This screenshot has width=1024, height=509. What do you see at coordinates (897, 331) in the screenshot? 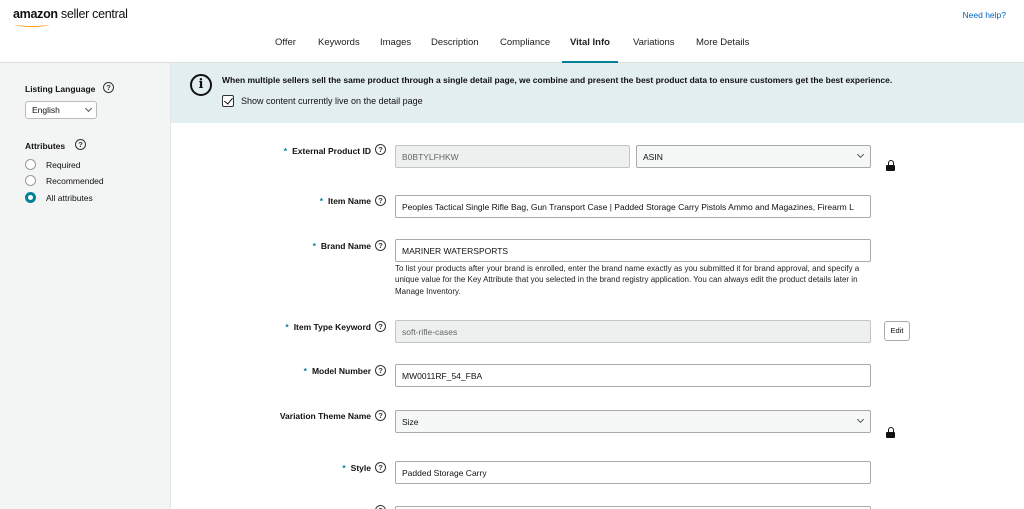
I see `item-type-edit-button: Edit` at bounding box center [897, 331].